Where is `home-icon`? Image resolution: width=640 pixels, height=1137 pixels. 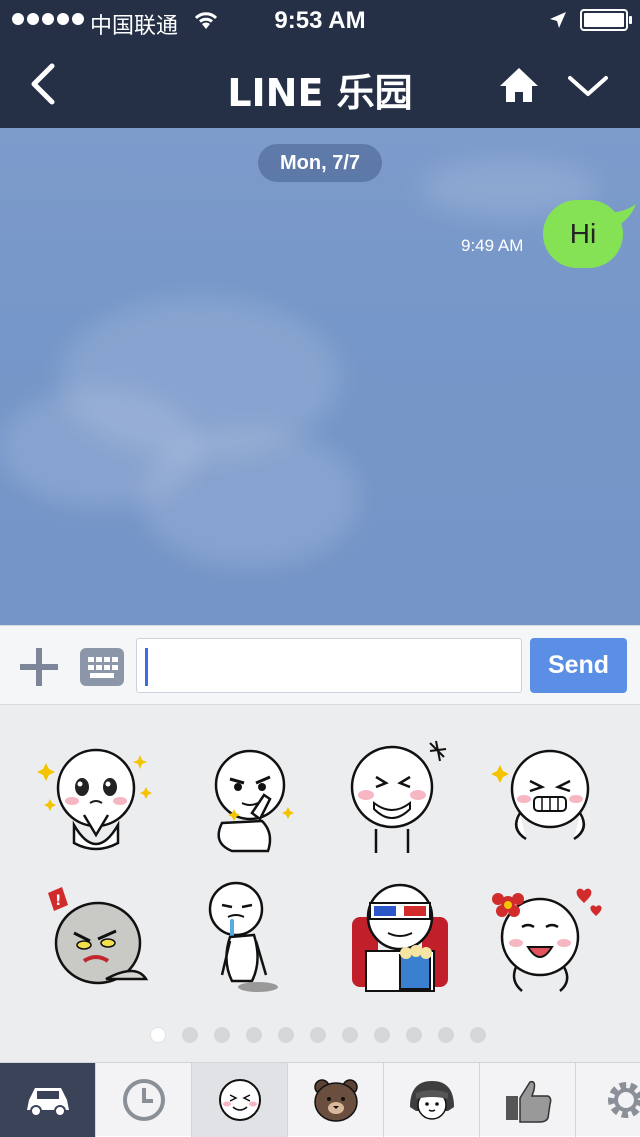 home-icon is located at coordinates (519, 85).